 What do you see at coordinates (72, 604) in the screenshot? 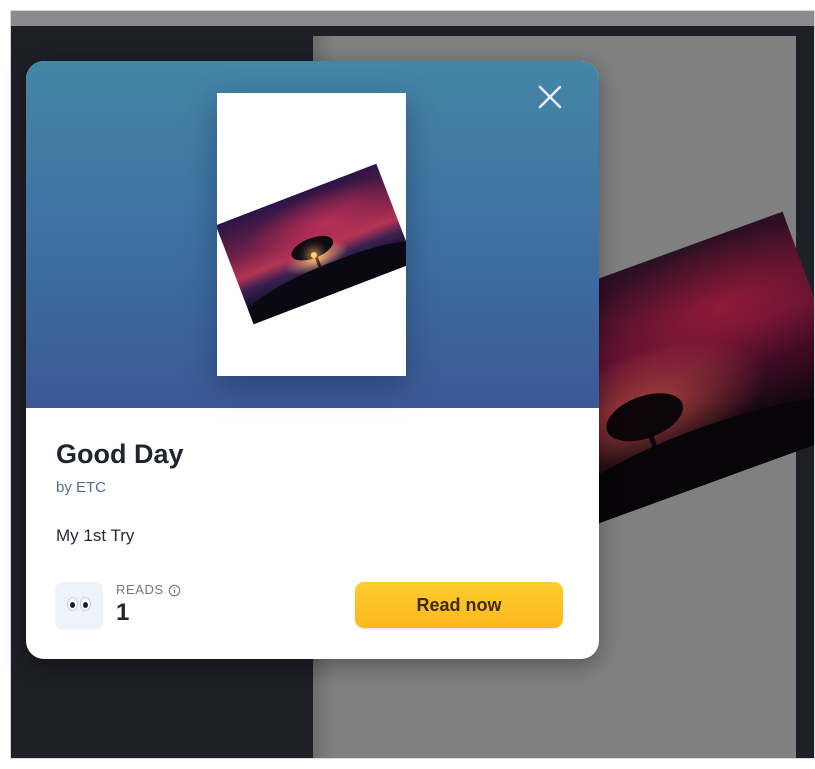
I see `left-eye` at bounding box center [72, 604].